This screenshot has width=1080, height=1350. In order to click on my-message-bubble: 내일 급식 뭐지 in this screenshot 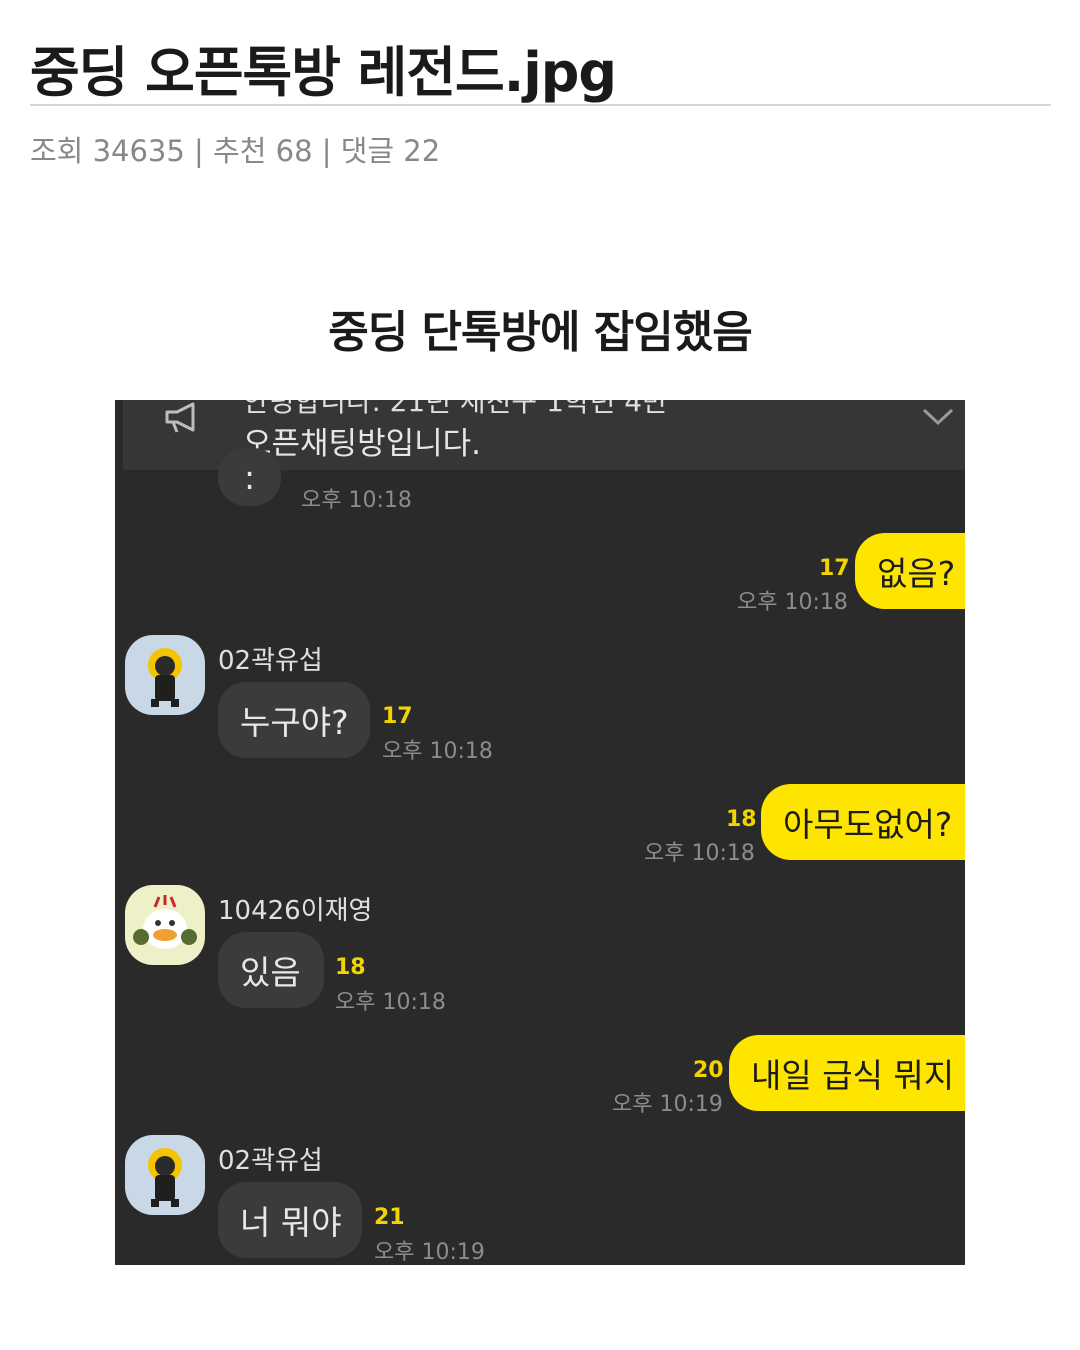, I will do `click(847, 1073)`.